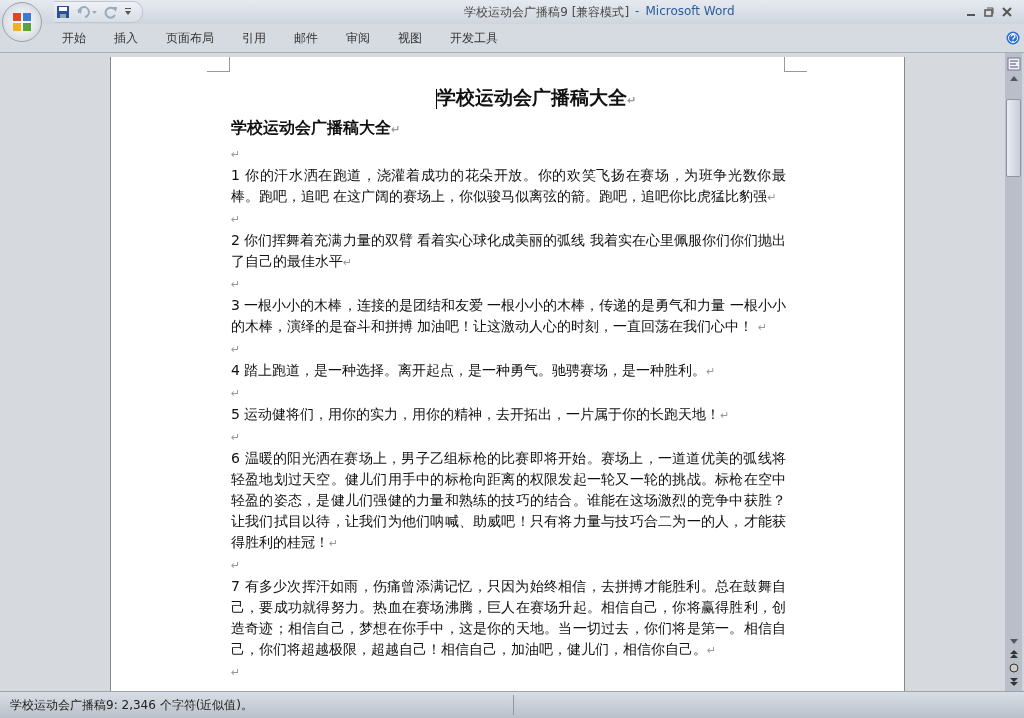 The width and height of the screenshot is (1024, 718). I want to click on ribbon-tab: 审阅, so click(358, 38).